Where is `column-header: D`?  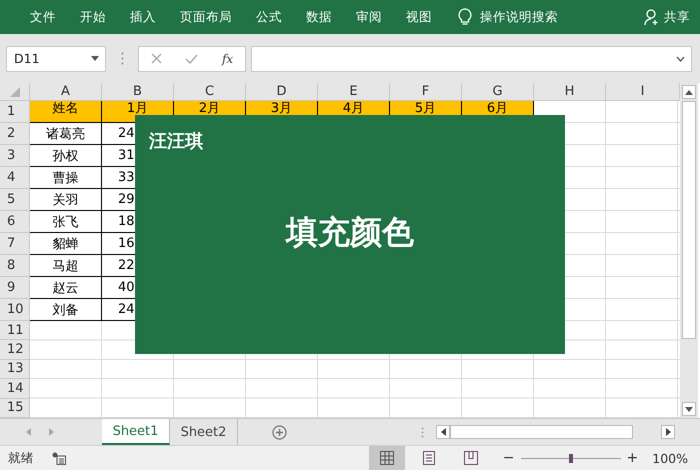 column-header: D is located at coordinates (282, 92).